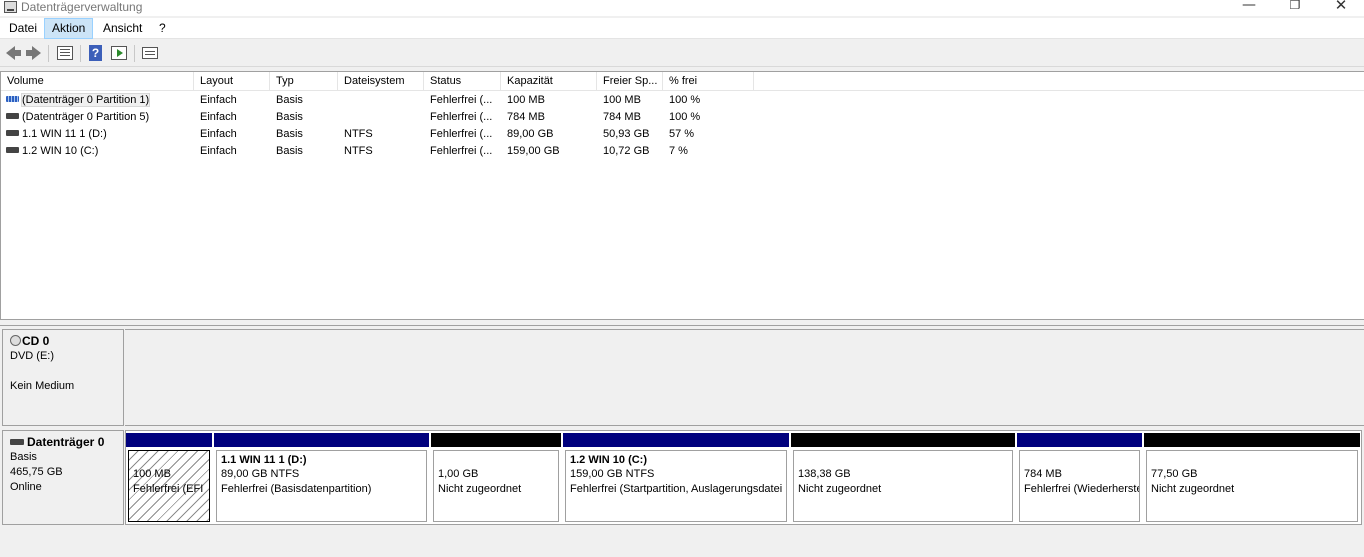 The image size is (1364, 557). What do you see at coordinates (530, 134) in the screenshot?
I see `volume-kapazitaet: 89,00 GB` at bounding box center [530, 134].